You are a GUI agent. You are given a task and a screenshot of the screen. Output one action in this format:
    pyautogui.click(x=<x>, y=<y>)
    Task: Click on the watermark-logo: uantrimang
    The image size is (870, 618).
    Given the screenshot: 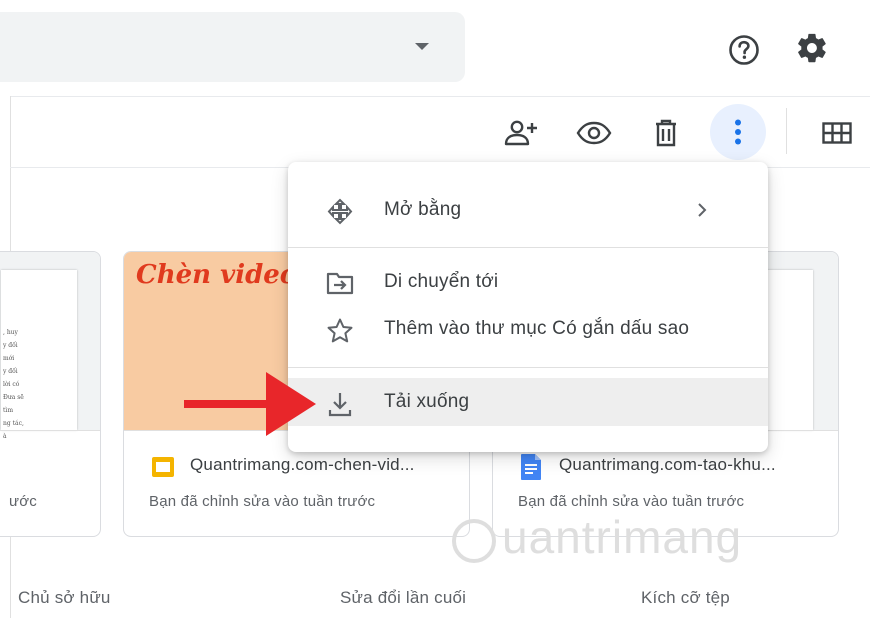 What is the action you would take?
    pyautogui.click(x=597, y=537)
    